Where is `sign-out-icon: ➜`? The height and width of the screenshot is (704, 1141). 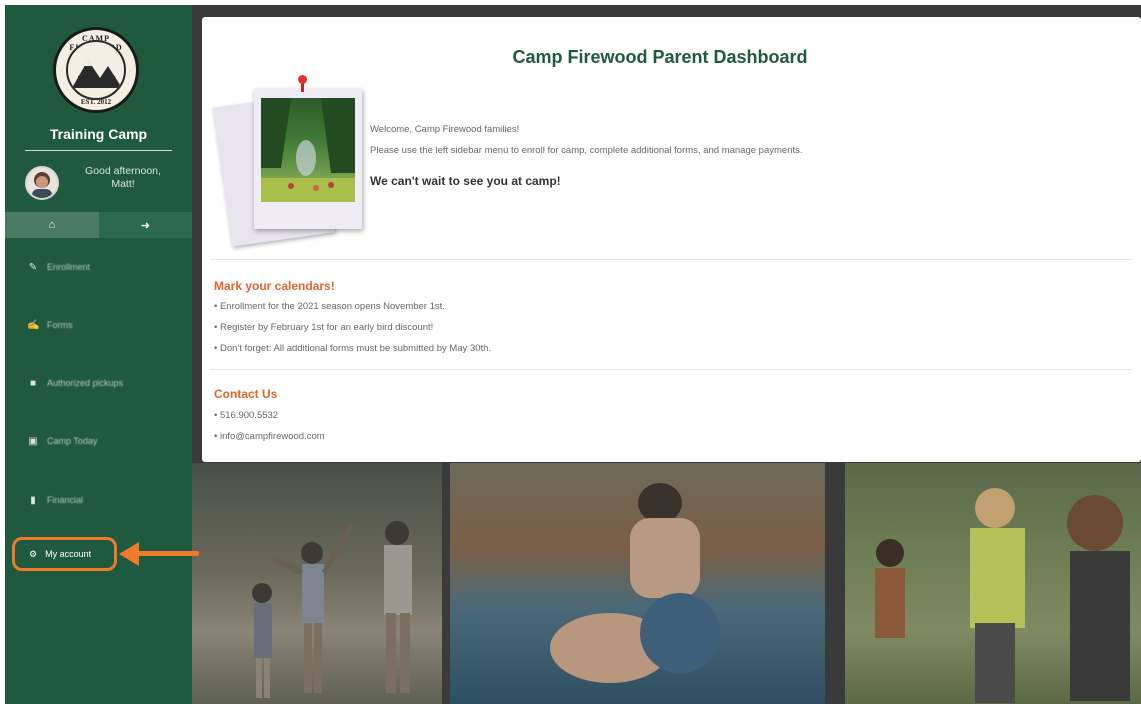 sign-out-icon: ➜ is located at coordinates (145, 225).